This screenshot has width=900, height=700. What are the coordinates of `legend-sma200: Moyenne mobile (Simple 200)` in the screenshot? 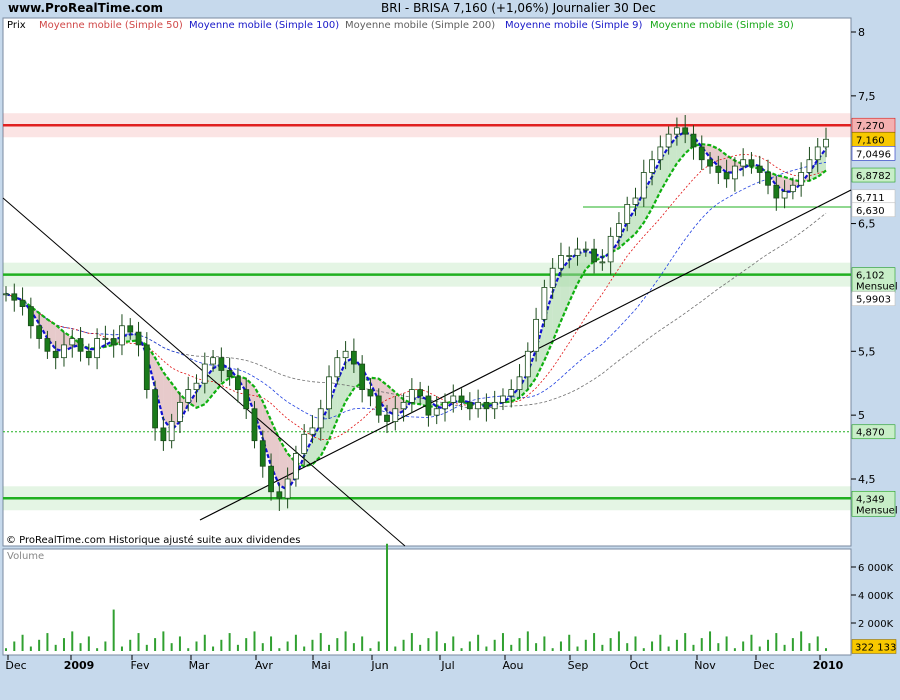 It's located at (420, 25).